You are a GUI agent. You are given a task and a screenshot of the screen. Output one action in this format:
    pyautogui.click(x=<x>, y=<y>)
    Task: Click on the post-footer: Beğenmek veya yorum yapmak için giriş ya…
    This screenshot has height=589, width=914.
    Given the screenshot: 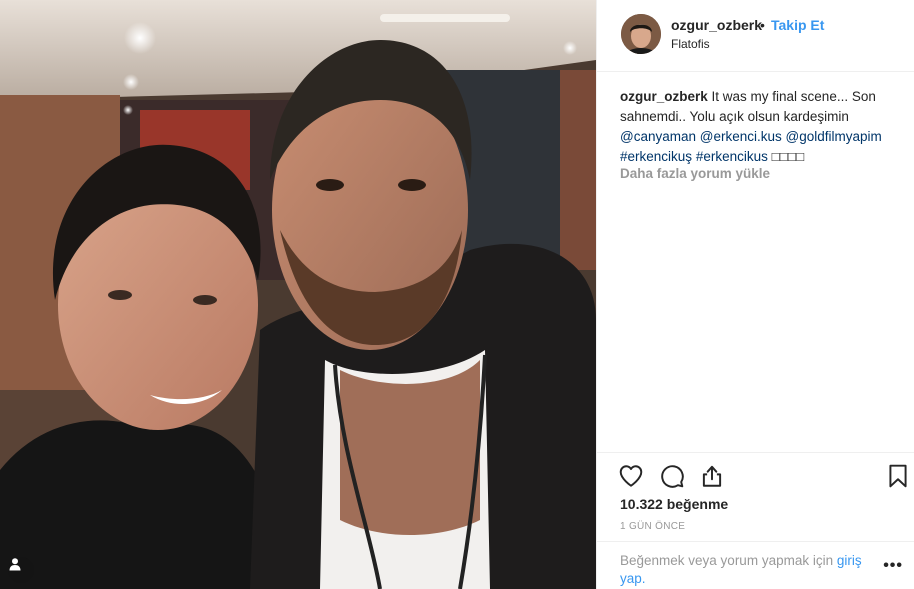 What is the action you would take?
    pyautogui.click(x=755, y=565)
    